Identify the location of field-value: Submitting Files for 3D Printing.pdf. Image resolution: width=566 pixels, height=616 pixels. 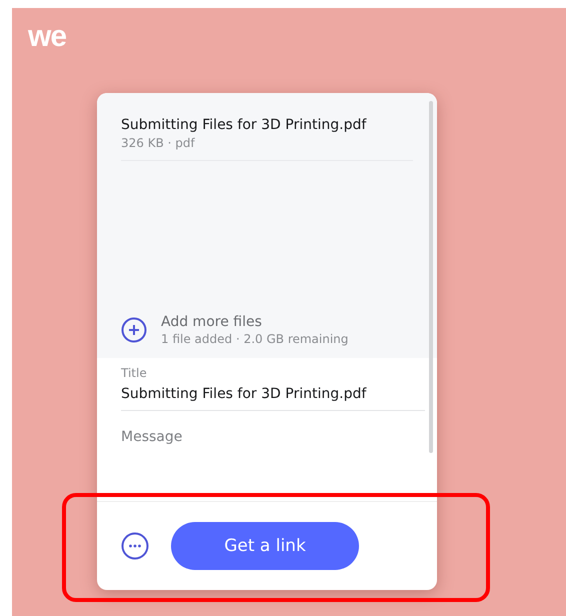
(244, 394).